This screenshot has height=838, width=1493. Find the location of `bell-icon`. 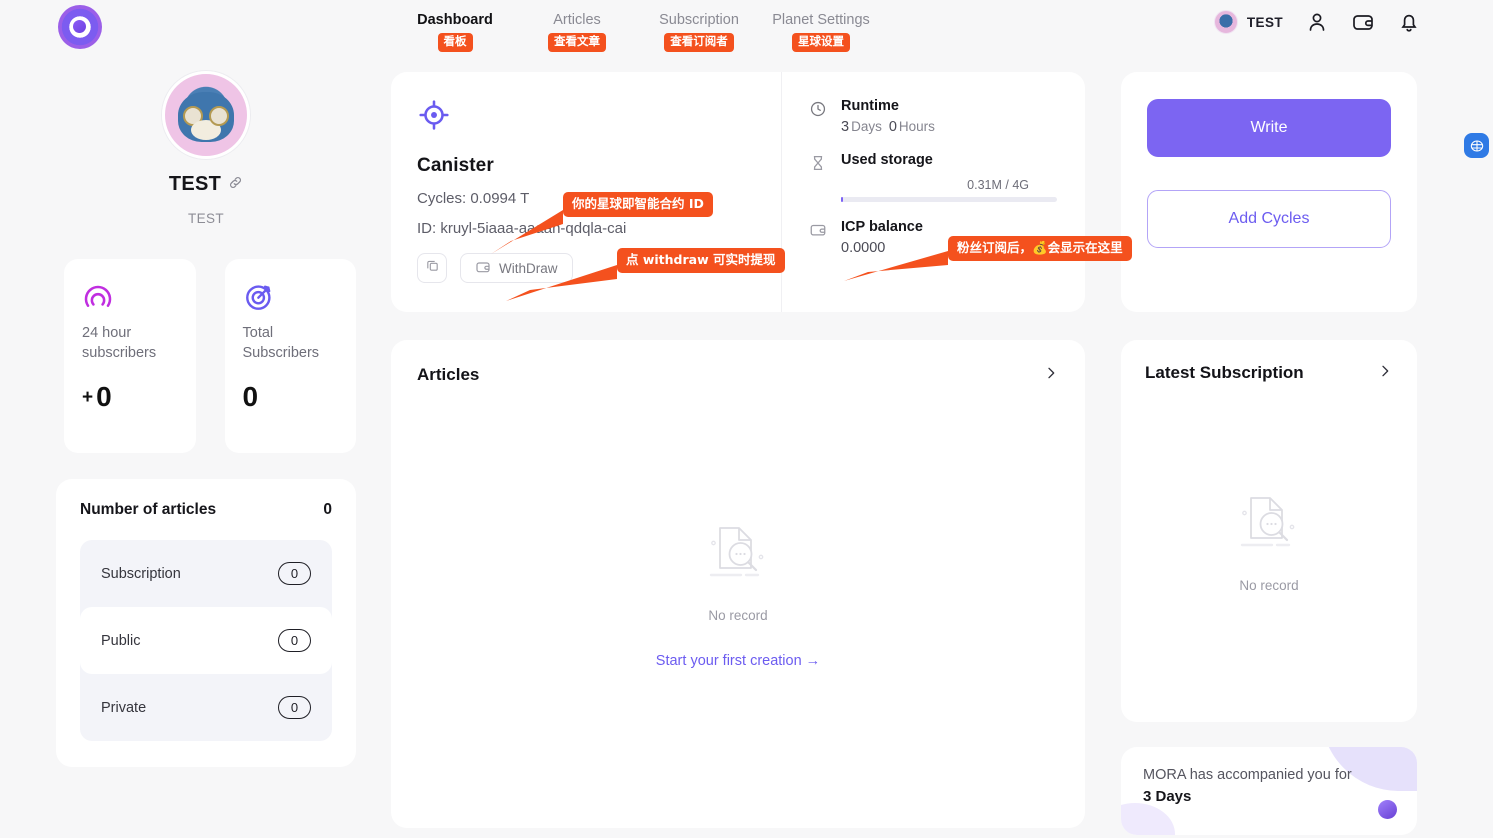

bell-icon is located at coordinates (1409, 22).